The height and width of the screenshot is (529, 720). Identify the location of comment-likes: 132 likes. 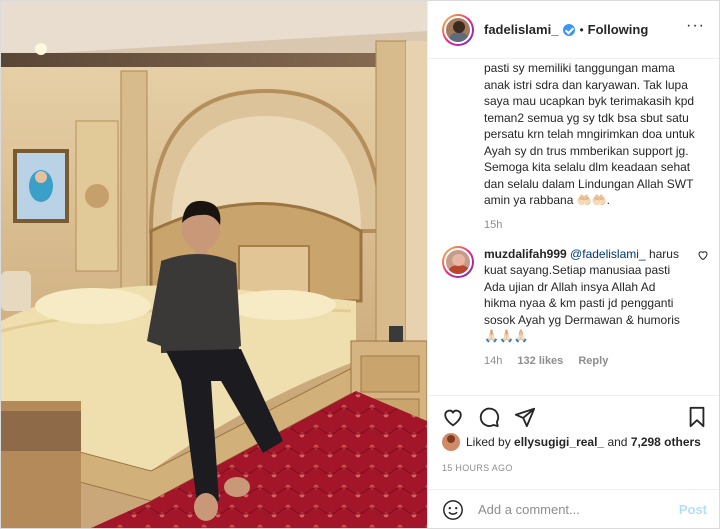
(540, 361).